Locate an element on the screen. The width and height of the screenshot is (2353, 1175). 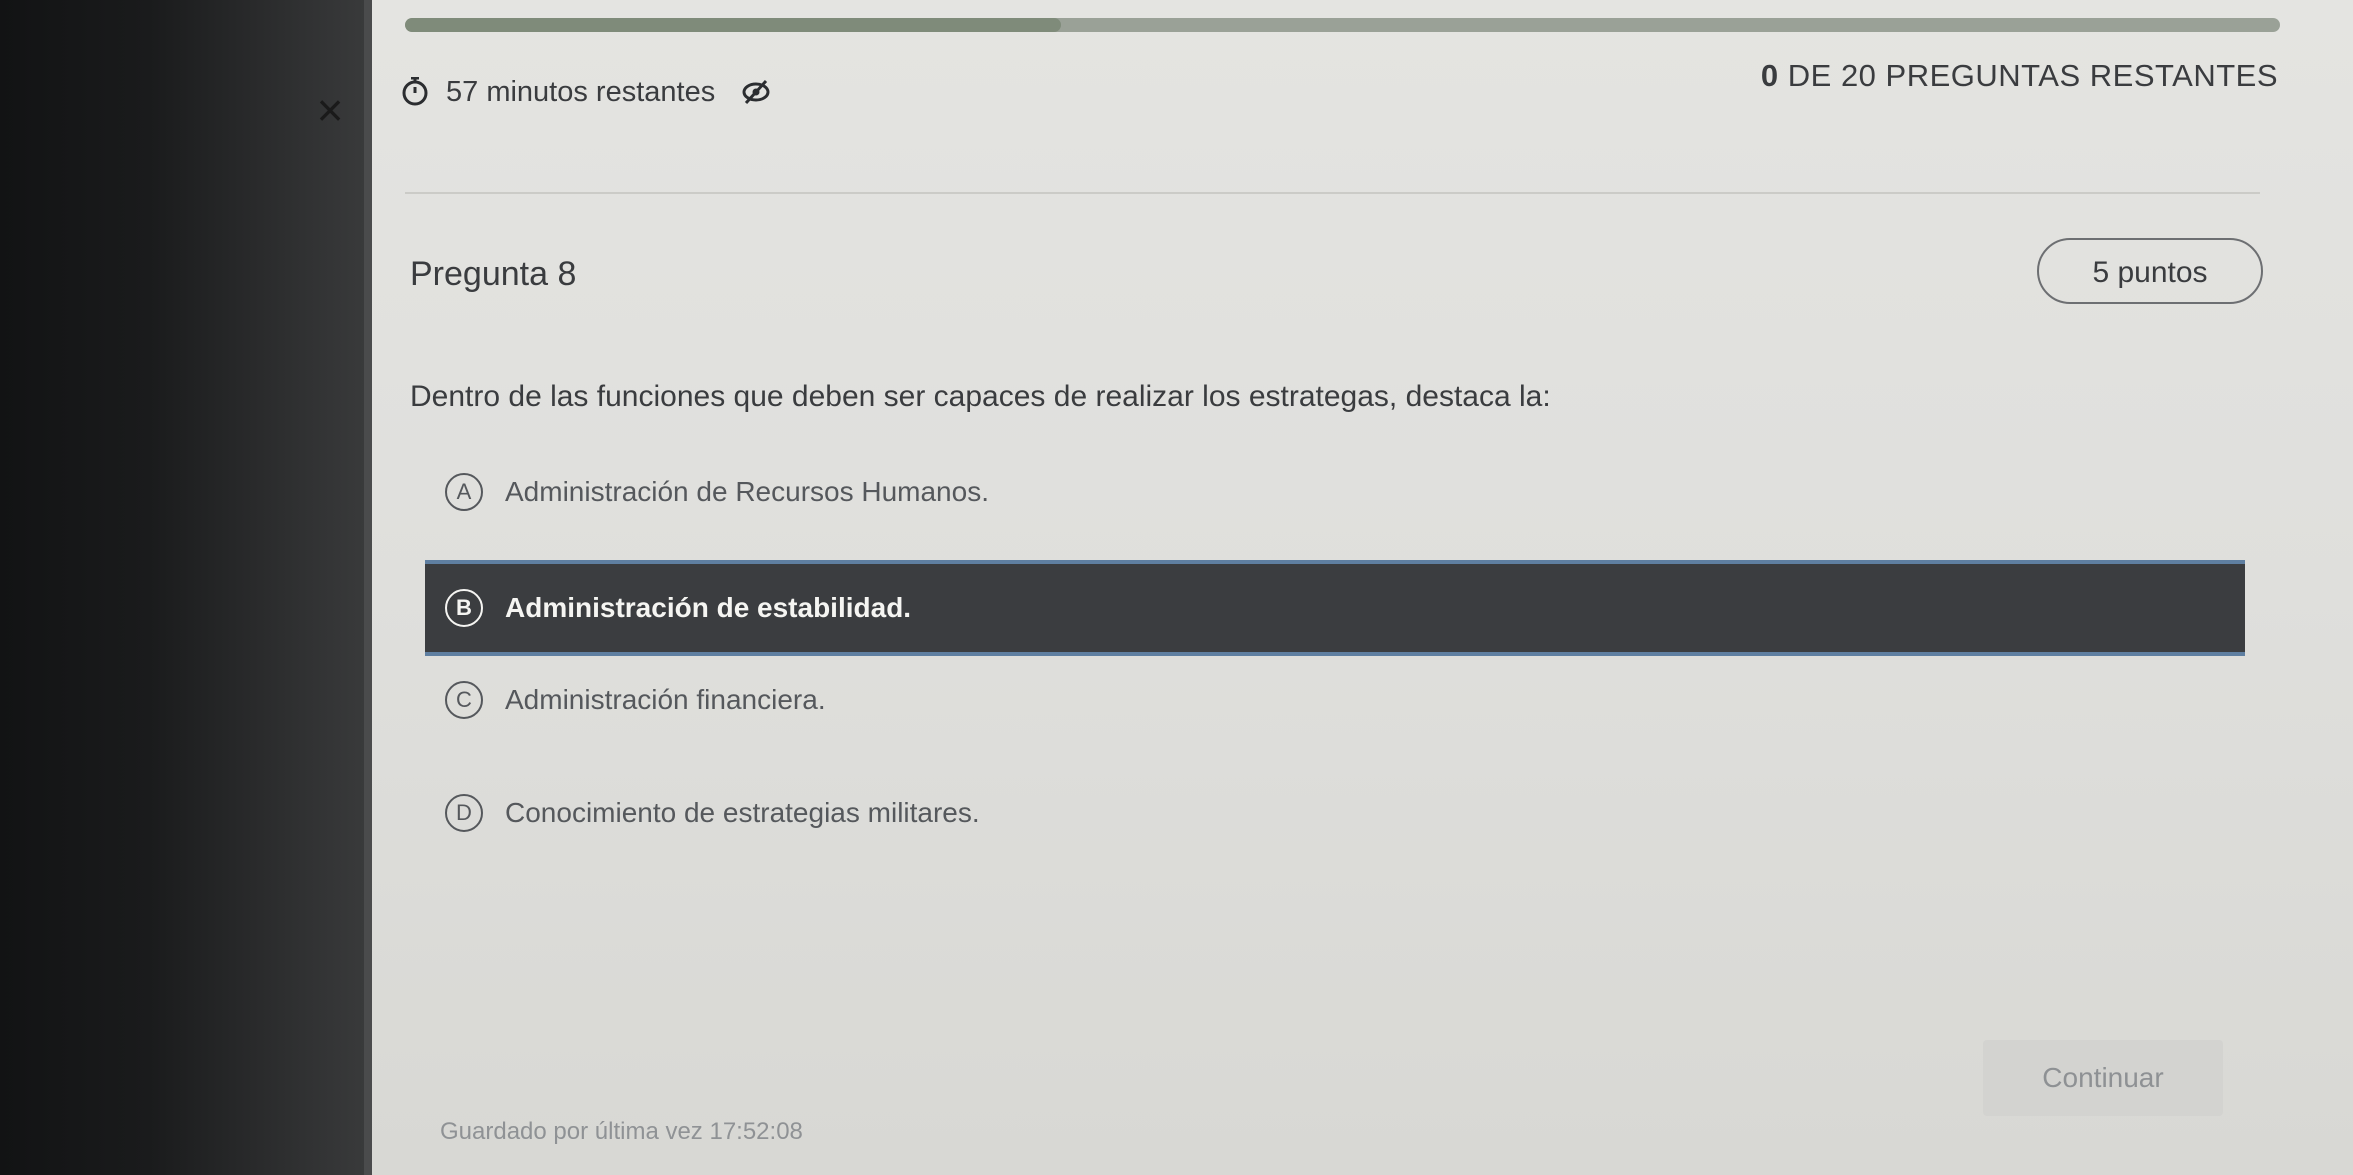
remaining-text: DE 20 PREGUNTAS RESTANTES is located at coordinates (2028, 75).